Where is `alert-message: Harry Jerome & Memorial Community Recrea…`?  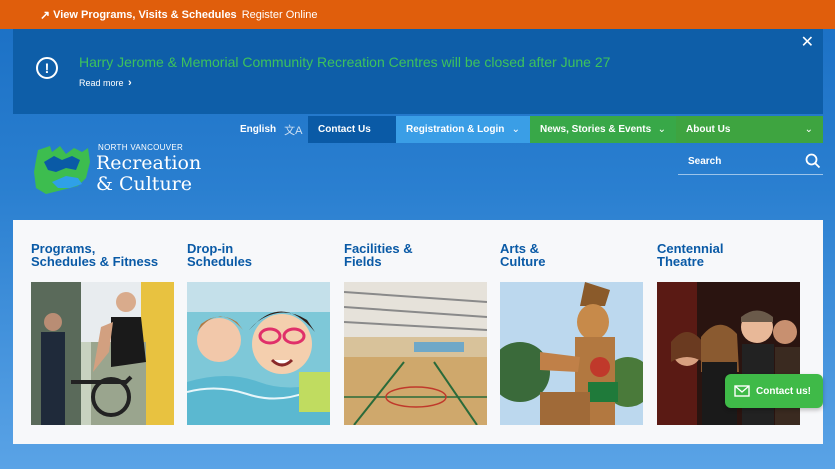
alert-message: Harry Jerome & Memorial Community Recrea… is located at coordinates (345, 62).